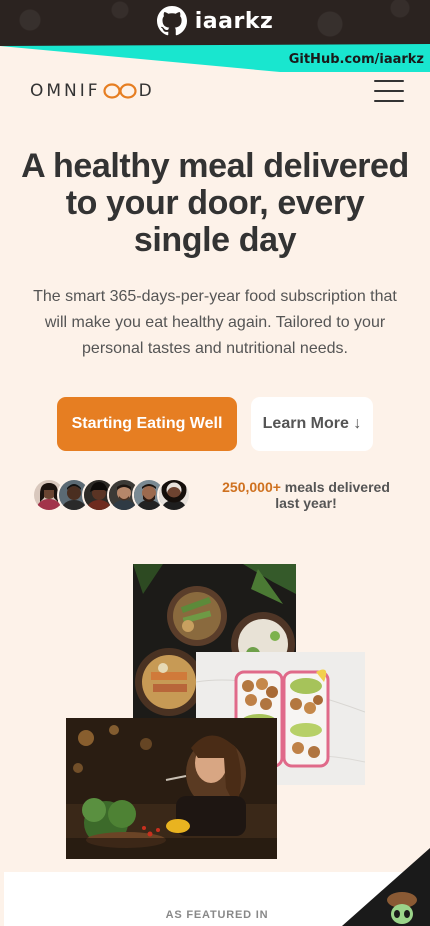 The height and width of the screenshot is (926, 430). I want to click on start-eating-well-button: Starting Eating Well, so click(147, 424).